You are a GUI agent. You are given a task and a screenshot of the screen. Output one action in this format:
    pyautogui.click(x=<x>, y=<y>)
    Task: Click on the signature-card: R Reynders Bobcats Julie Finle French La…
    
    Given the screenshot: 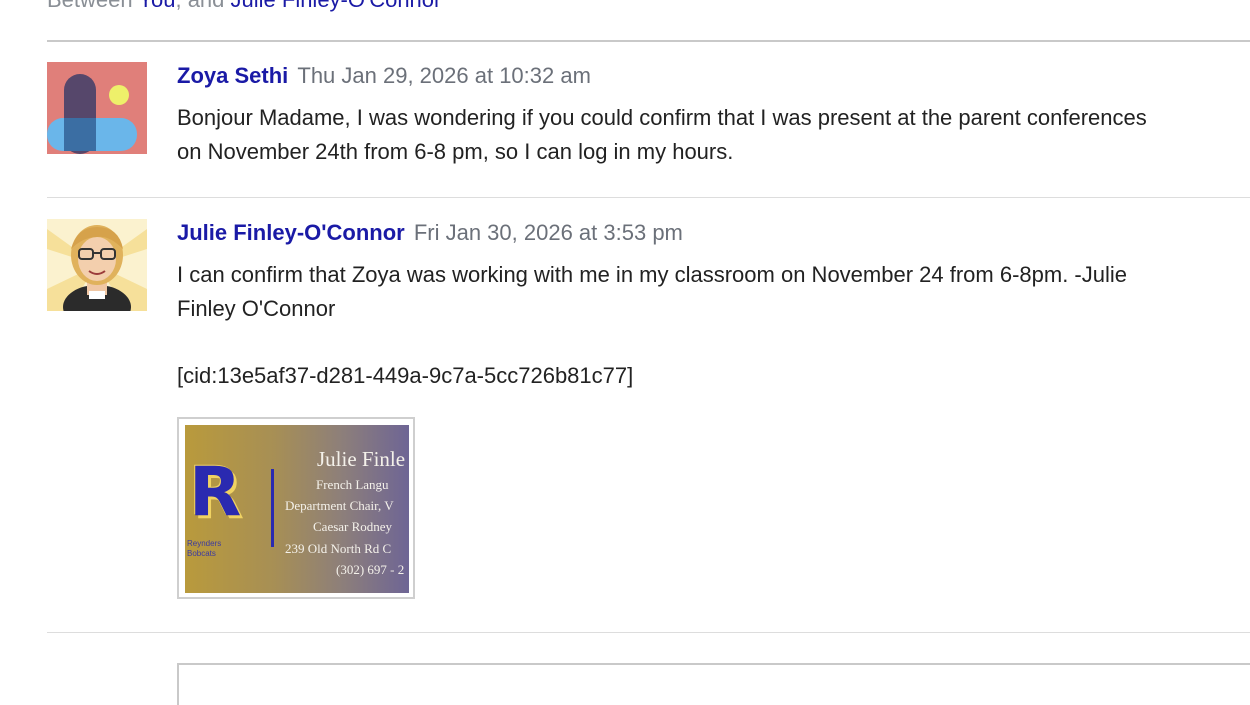 What is the action you would take?
    pyautogui.click(x=297, y=509)
    